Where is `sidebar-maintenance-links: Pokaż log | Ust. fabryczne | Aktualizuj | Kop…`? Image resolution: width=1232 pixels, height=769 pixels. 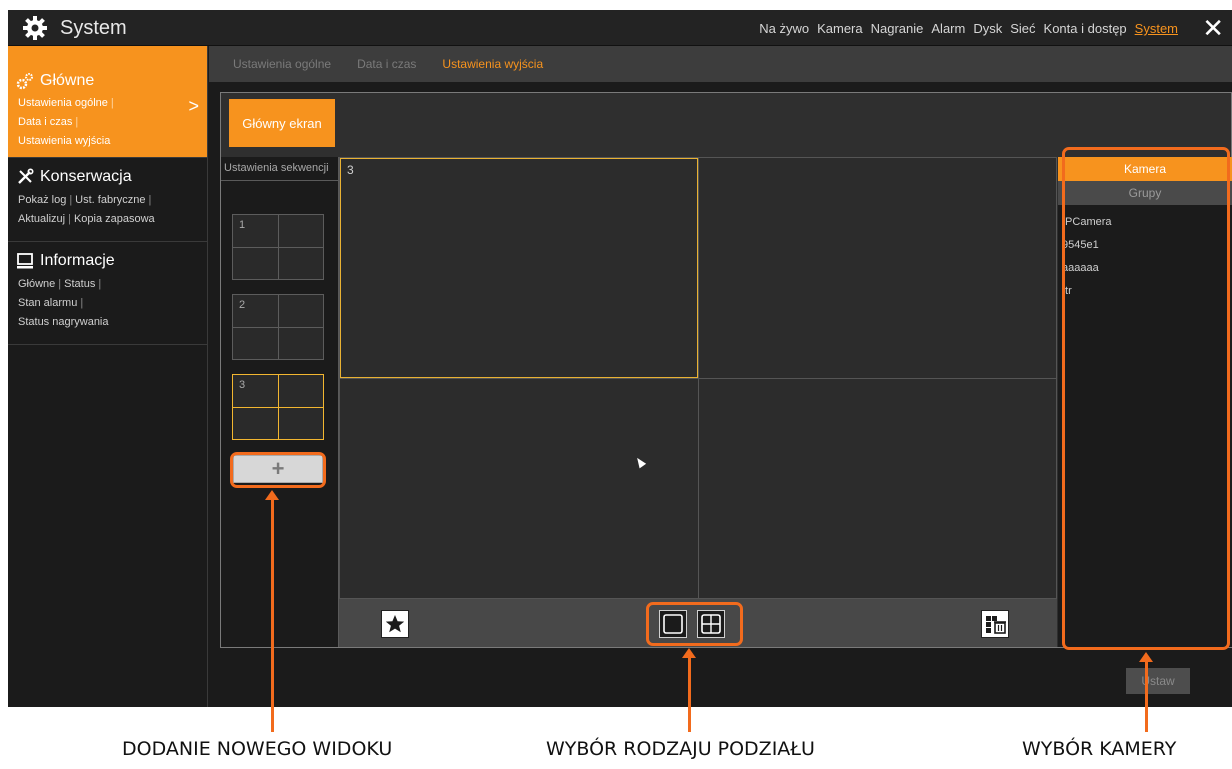
sidebar-maintenance-links: Pokaż log | Ust. fabryczne | Aktualizuj | Kop… is located at coordinates (86, 209).